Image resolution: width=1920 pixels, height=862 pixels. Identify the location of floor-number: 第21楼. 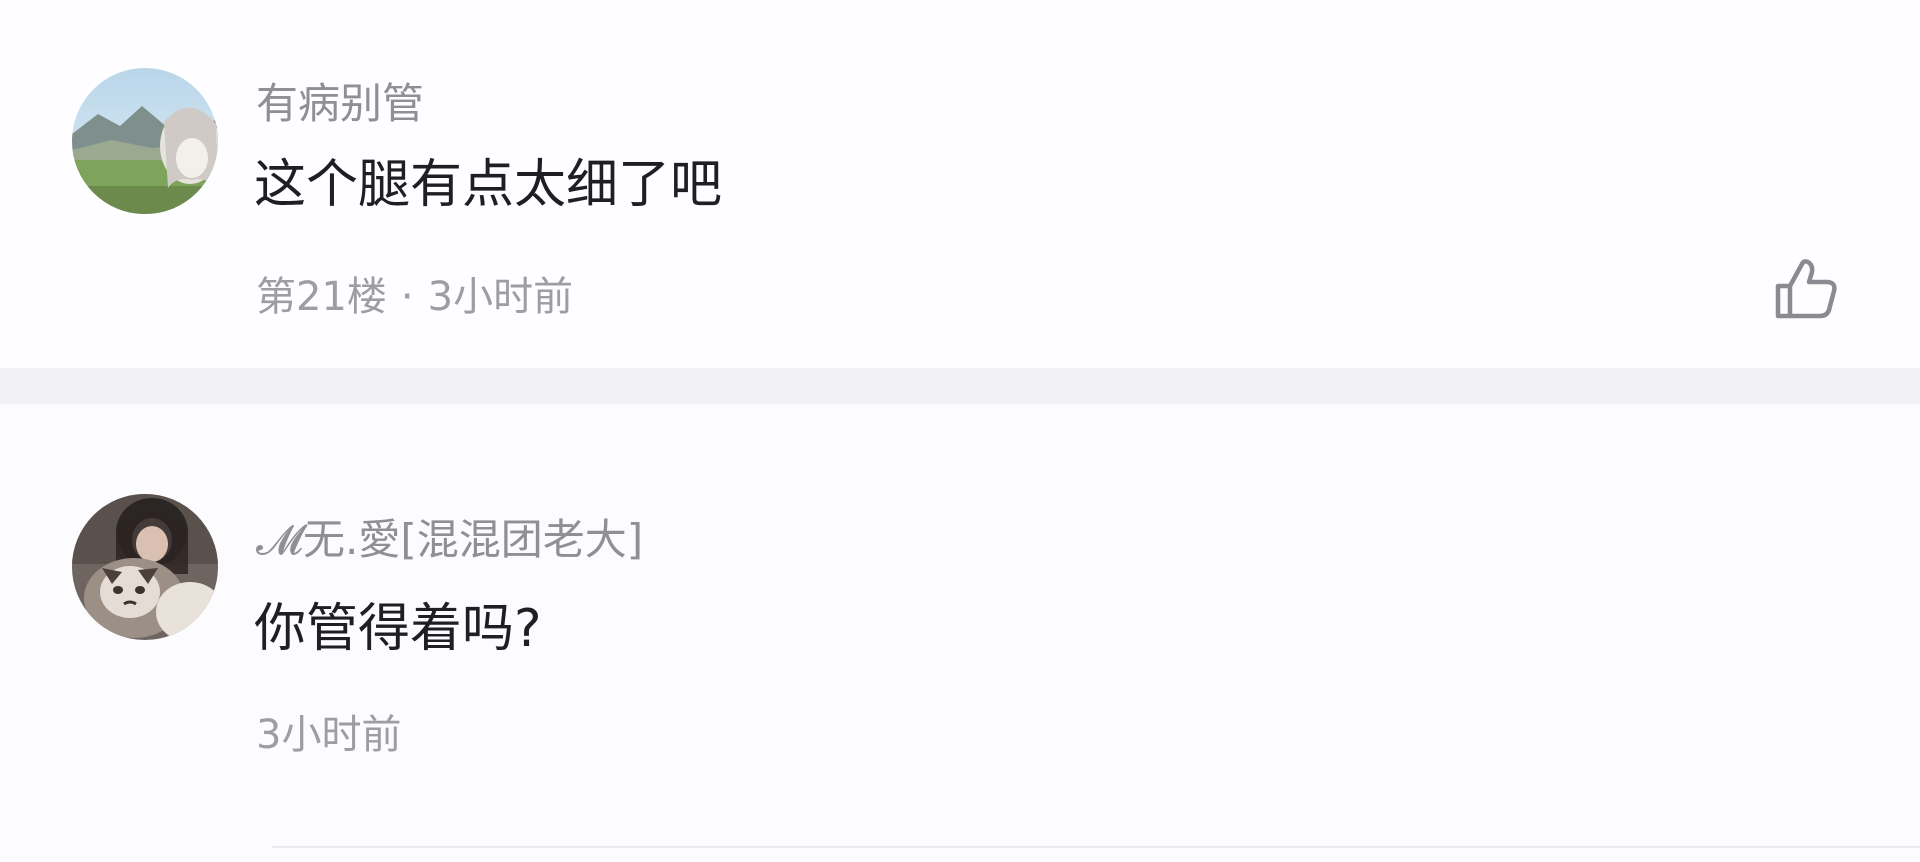
(321, 297).